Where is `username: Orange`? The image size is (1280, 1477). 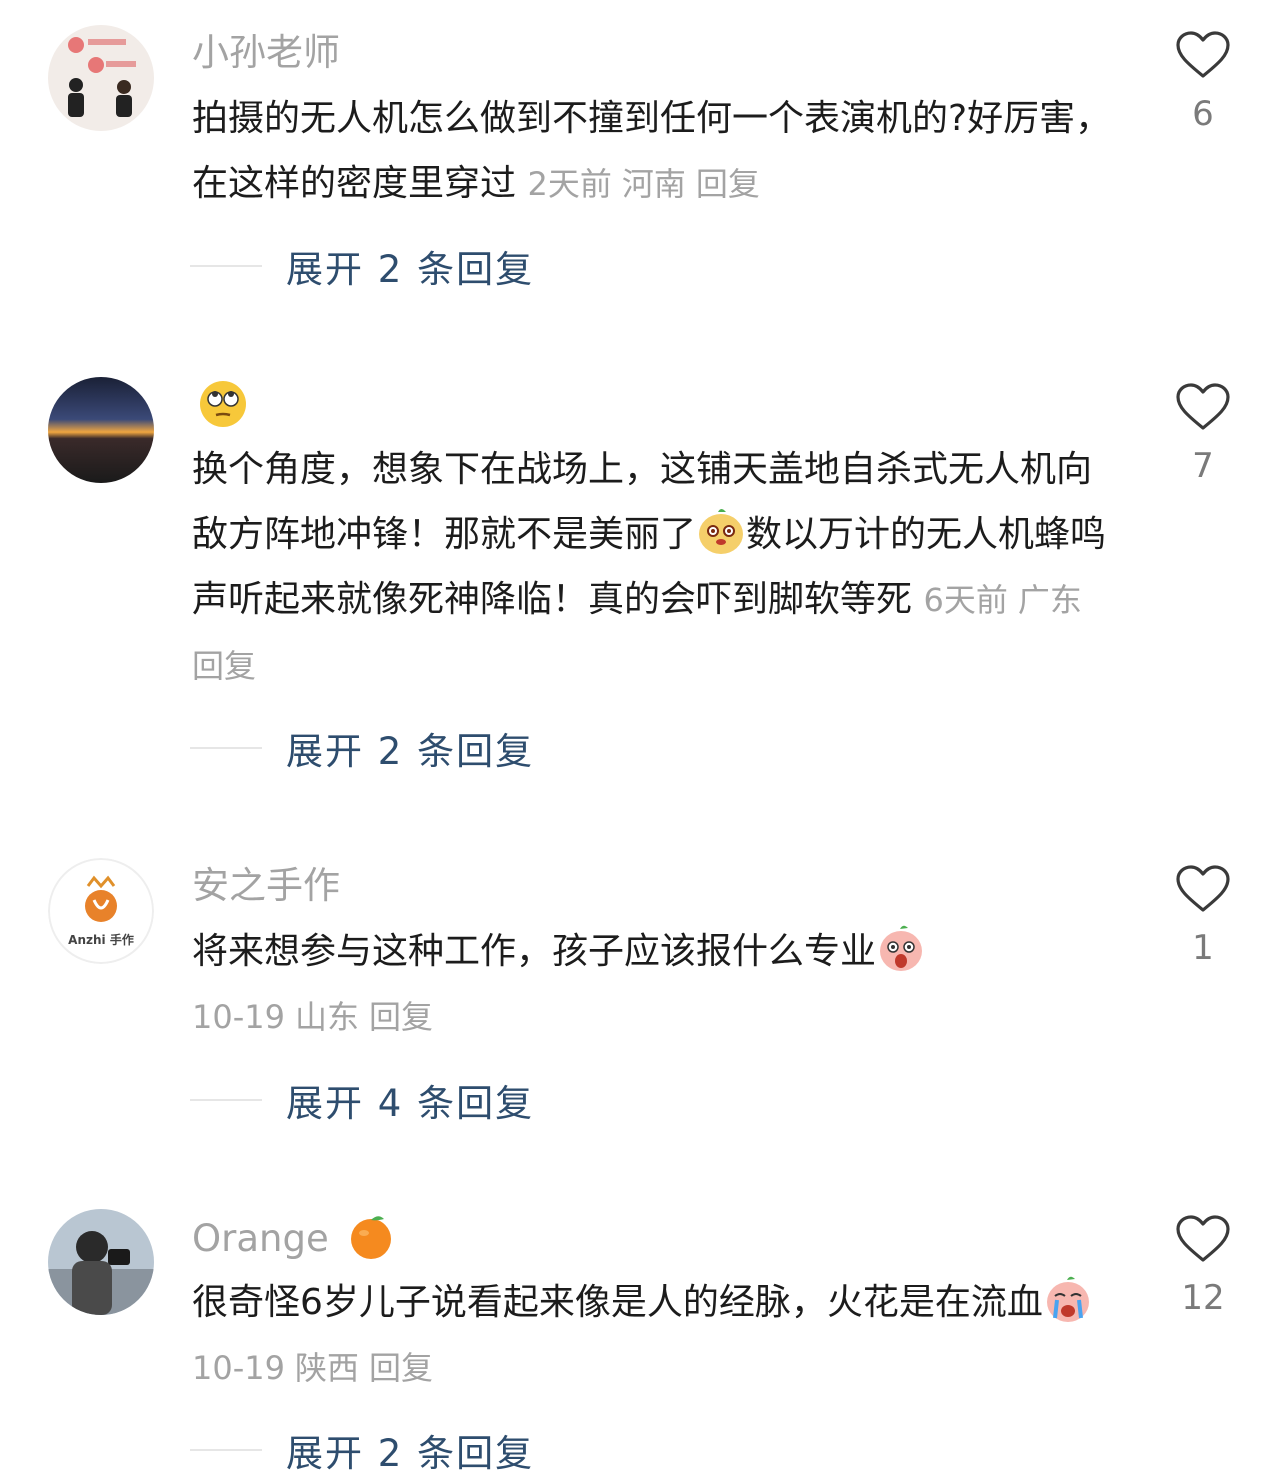
username: Orange is located at coordinates (294, 1238).